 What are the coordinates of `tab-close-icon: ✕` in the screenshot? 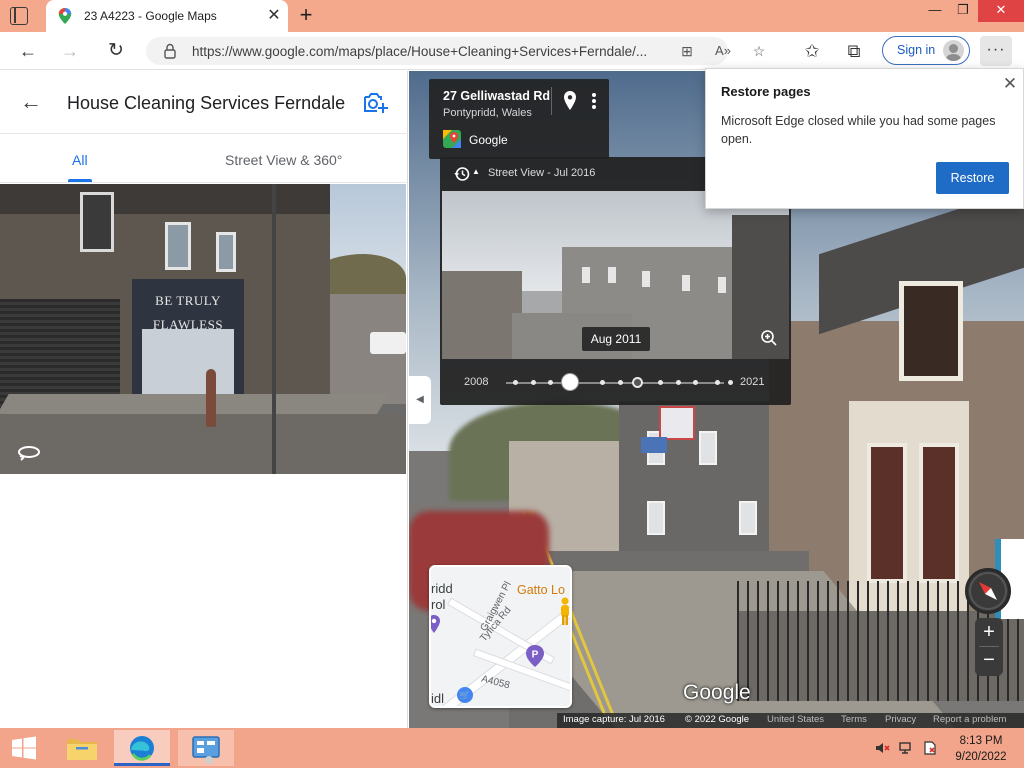 It's located at (274, 16).